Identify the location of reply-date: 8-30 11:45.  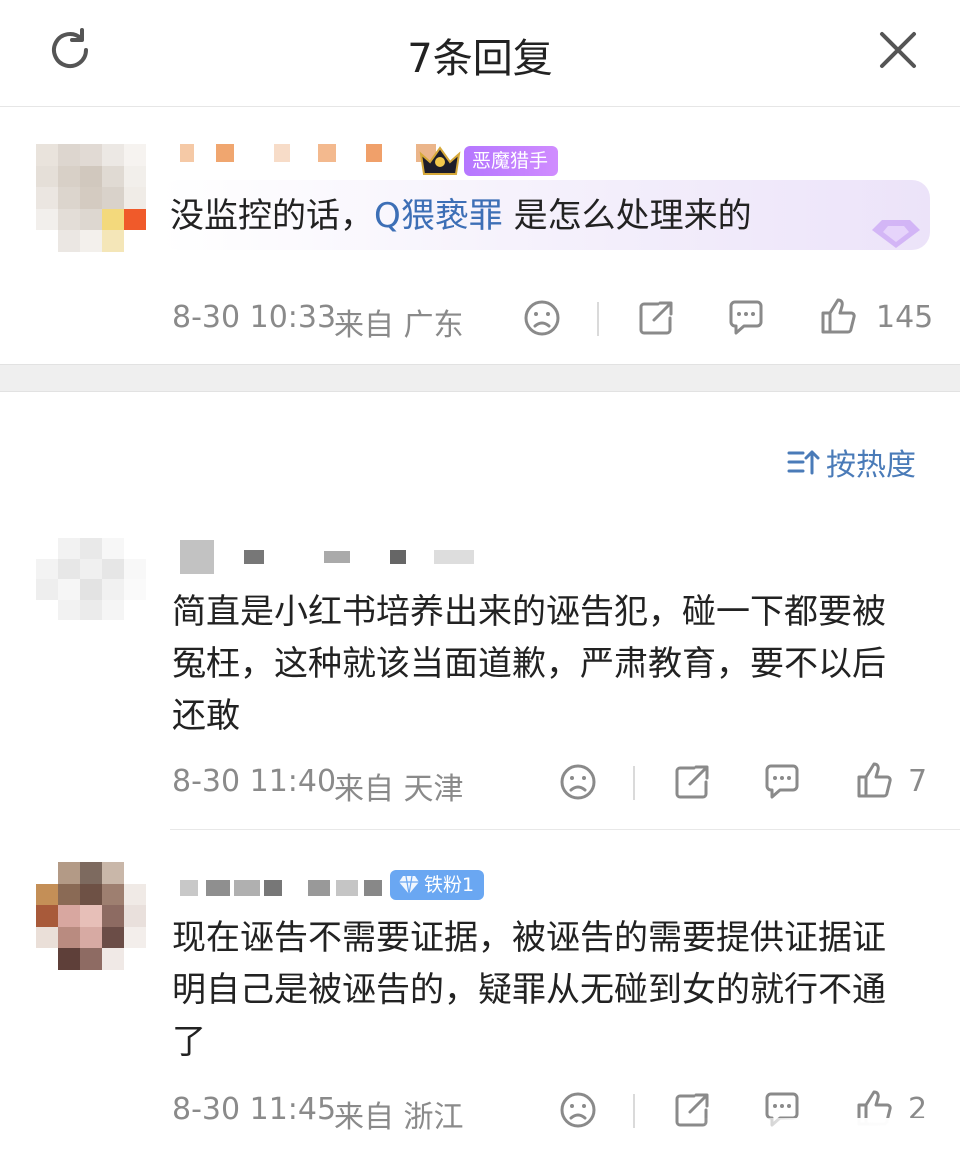
(254, 1109).